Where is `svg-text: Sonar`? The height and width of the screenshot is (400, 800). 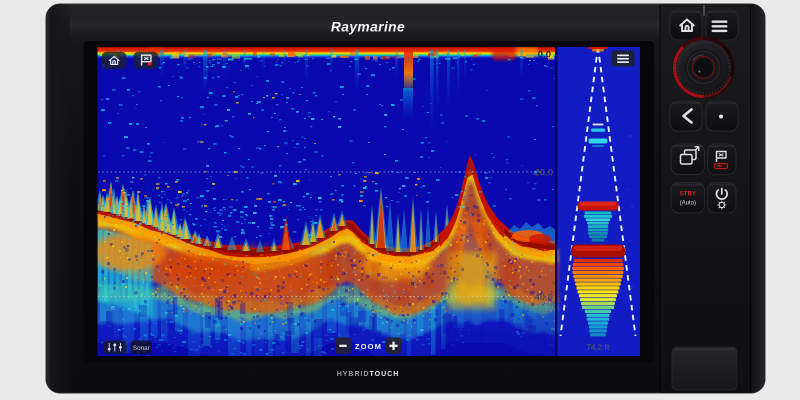
svg-text: Sonar is located at coordinates (141, 348).